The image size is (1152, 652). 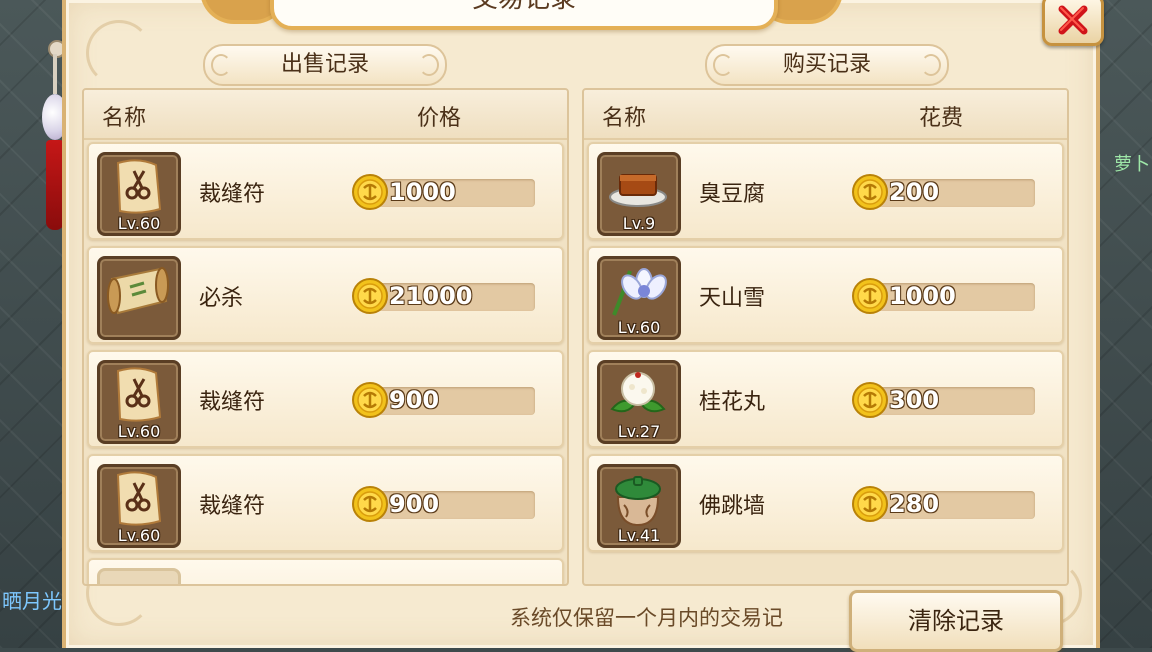 I want to click on item-price: 1000, so click(x=422, y=192).